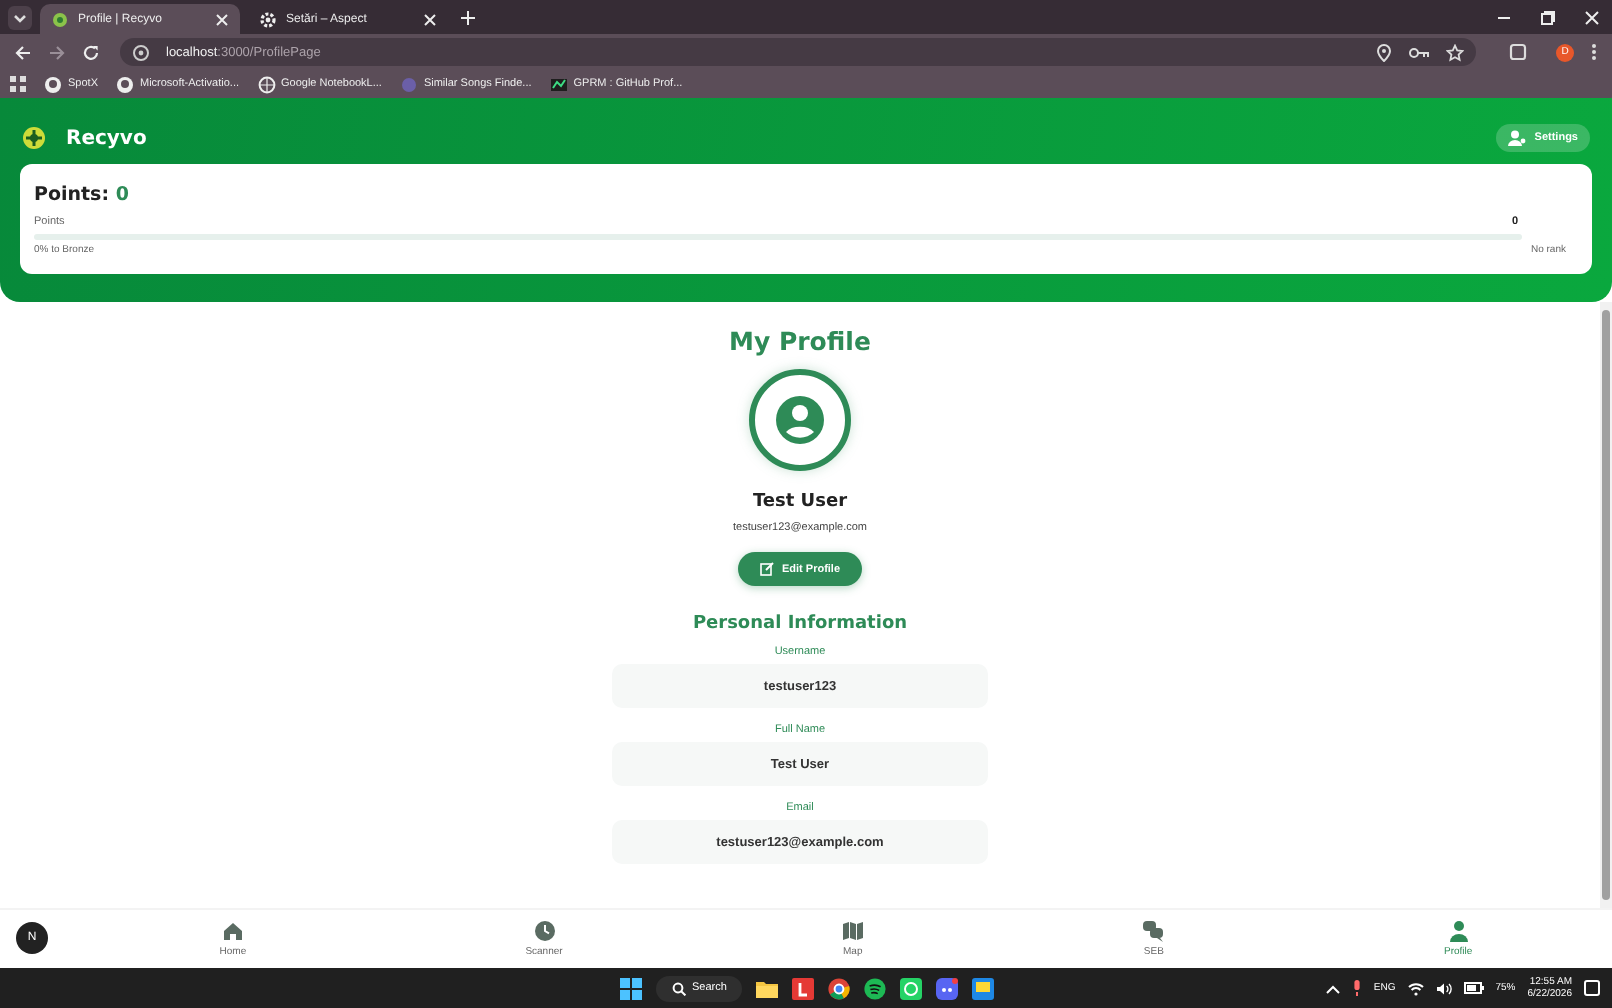  What do you see at coordinates (1473, 988) in the screenshot?
I see `battery-icon` at bounding box center [1473, 988].